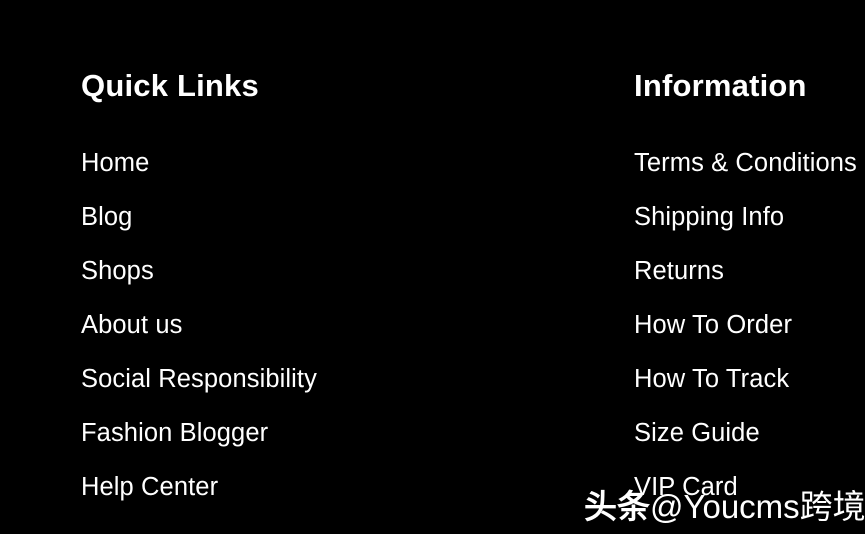  Describe the element at coordinates (749, 393) in the screenshot. I see `link-how-to-track: How To Track` at that location.